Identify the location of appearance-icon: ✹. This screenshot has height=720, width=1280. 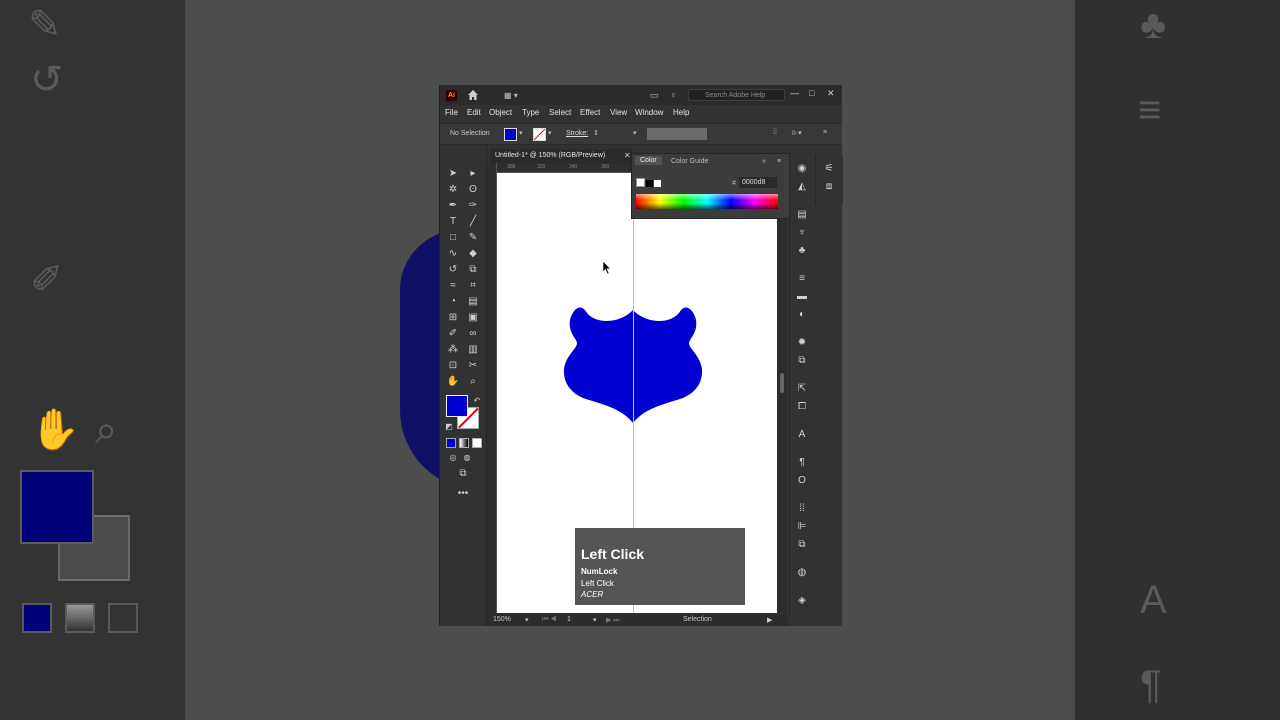
(802, 343).